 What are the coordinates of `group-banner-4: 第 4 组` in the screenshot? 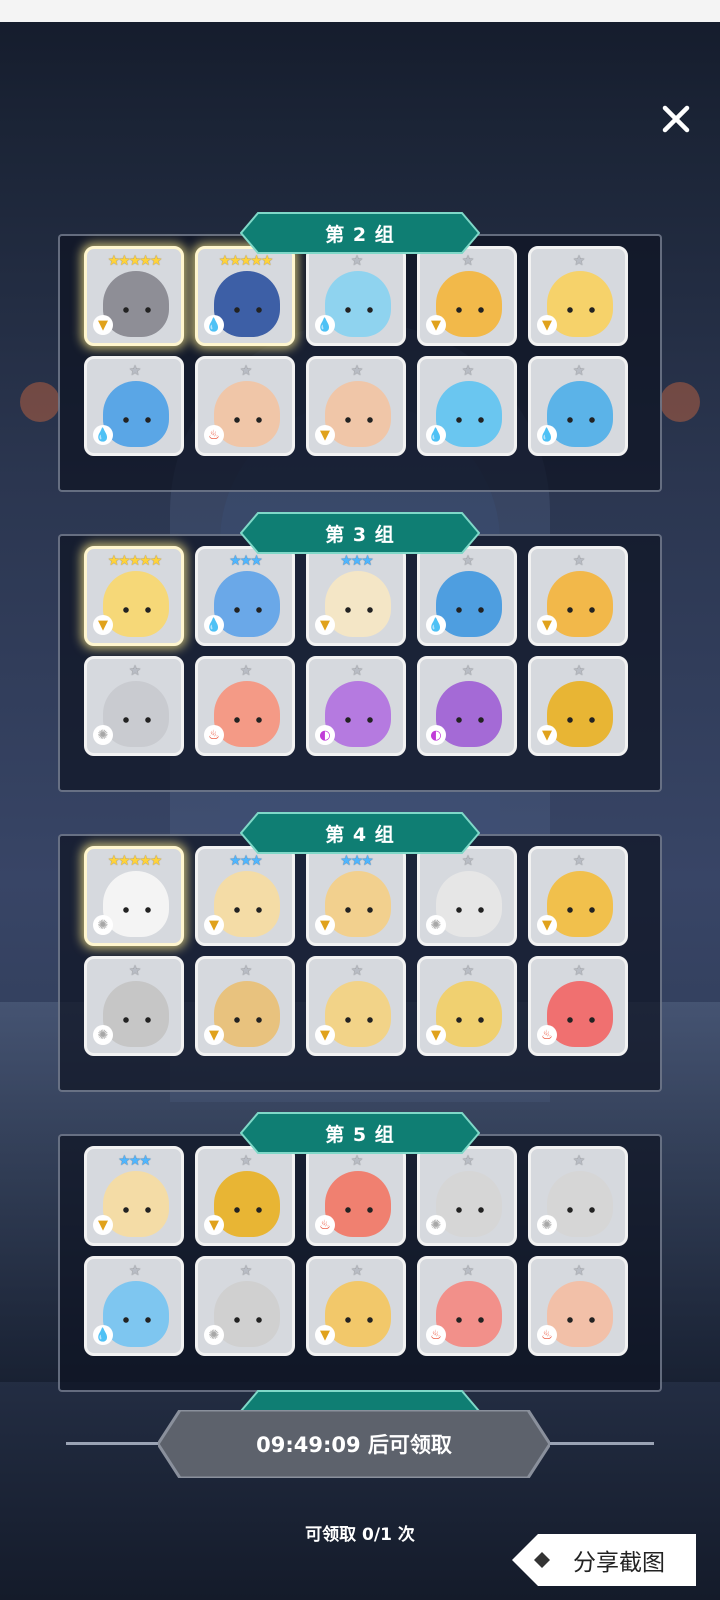 It's located at (360, 833).